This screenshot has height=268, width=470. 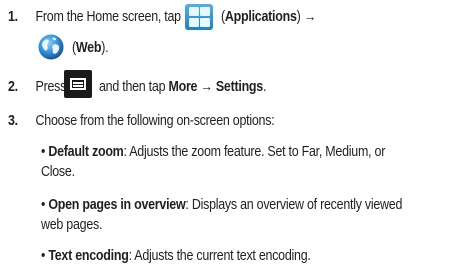 What do you see at coordinates (51, 47) in the screenshot?
I see `web-globe-icon` at bounding box center [51, 47].